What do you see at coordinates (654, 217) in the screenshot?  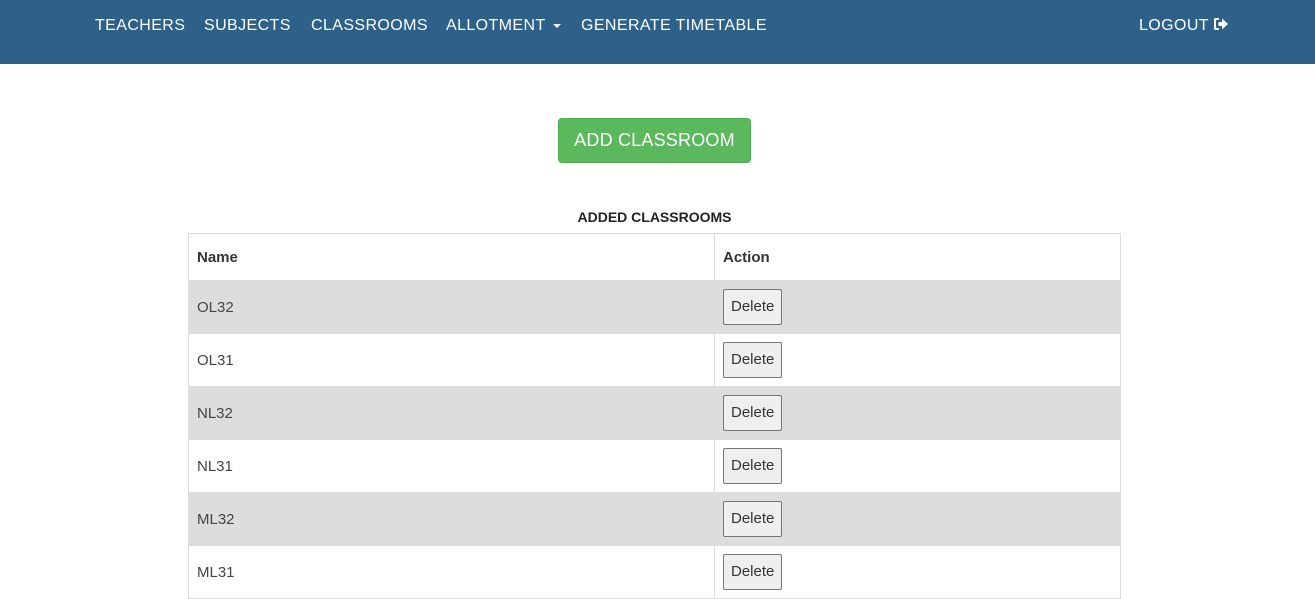 I see `table-title: ADDED CLASSROOMS` at bounding box center [654, 217].